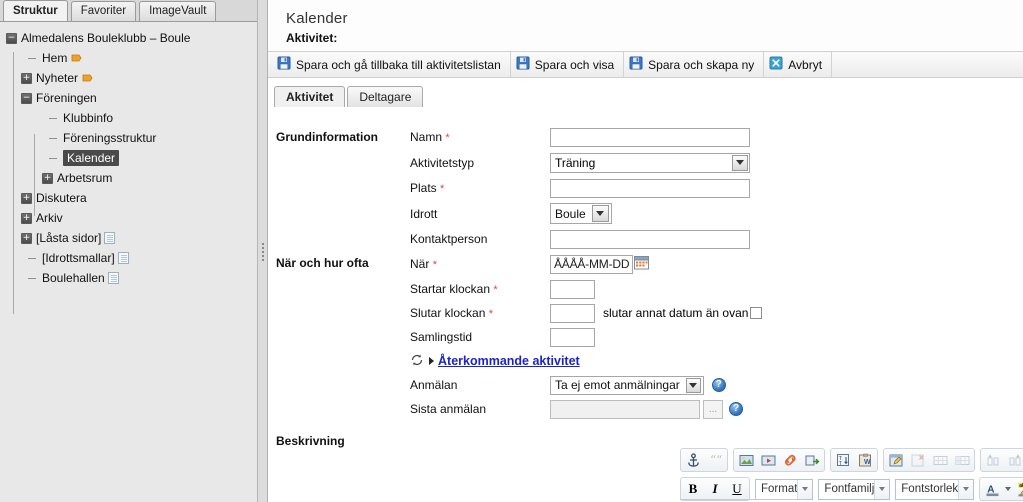 Image resolution: width=1023 pixels, height=502 pixels. I want to click on tree-node-label: Arbetsrum, so click(85, 178).